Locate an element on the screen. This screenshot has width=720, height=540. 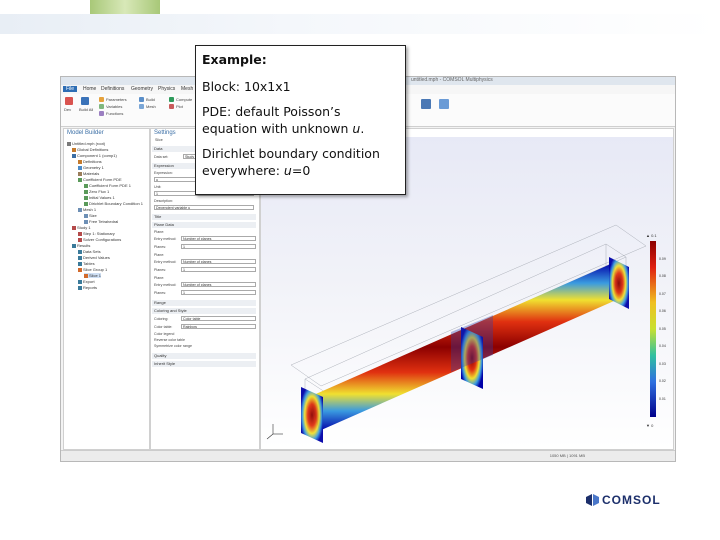
entry-method-label-3: Entry method: is located at coordinates (165, 285).